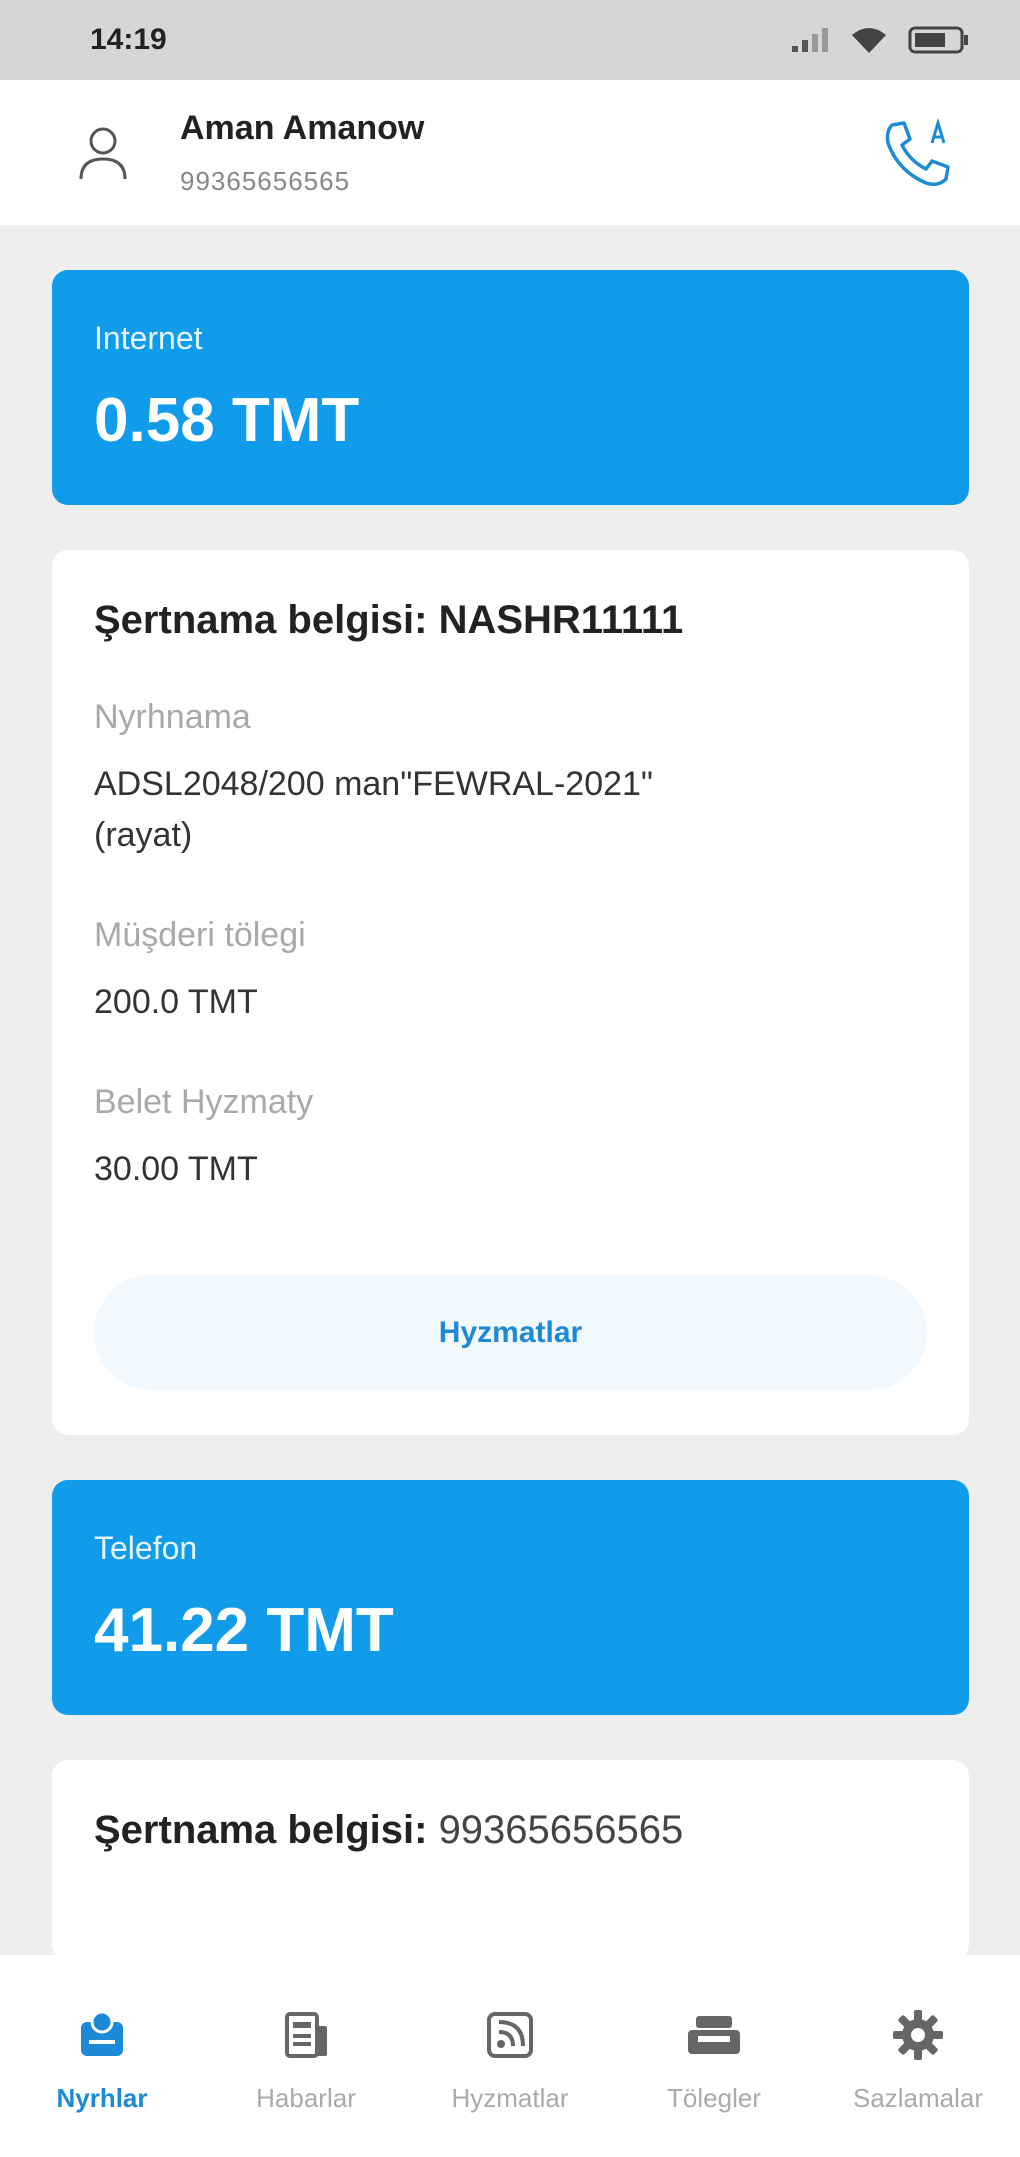 The image size is (1020, 2157). What do you see at coordinates (510, 2098) in the screenshot?
I see `nav-label: Hyzmatlar` at bounding box center [510, 2098].